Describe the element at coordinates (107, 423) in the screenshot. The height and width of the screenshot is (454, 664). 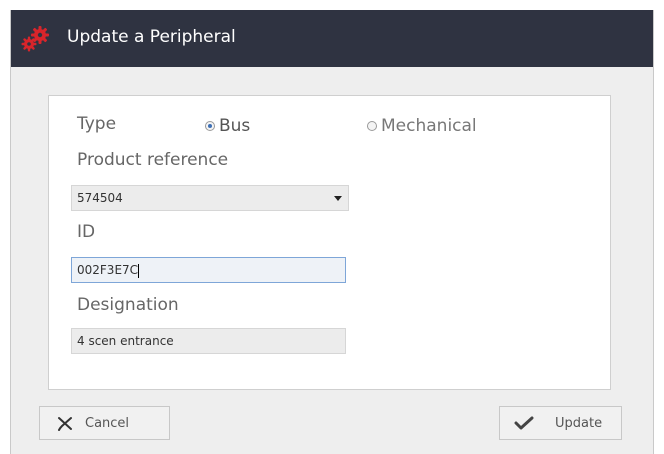
I see `cancel-label: Cancel` at that location.